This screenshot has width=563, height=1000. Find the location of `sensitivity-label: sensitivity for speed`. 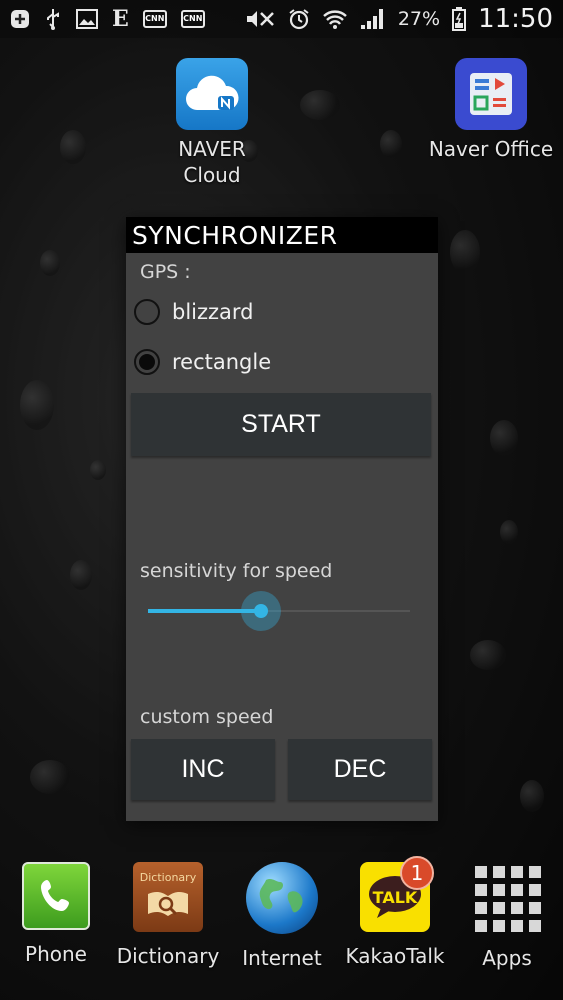

sensitivity-label: sensitivity for speed is located at coordinates (236, 571).